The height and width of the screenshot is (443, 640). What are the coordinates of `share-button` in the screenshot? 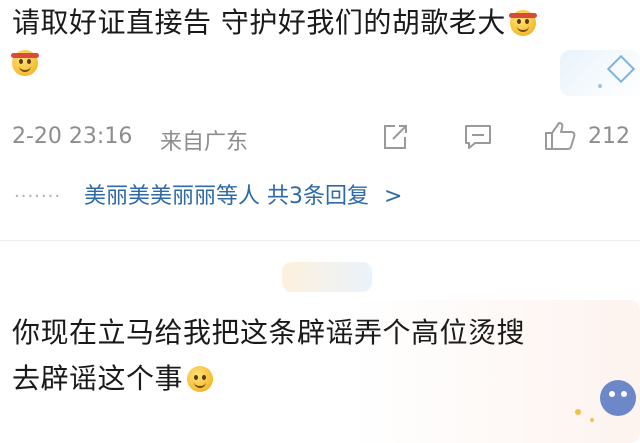 It's located at (395, 137).